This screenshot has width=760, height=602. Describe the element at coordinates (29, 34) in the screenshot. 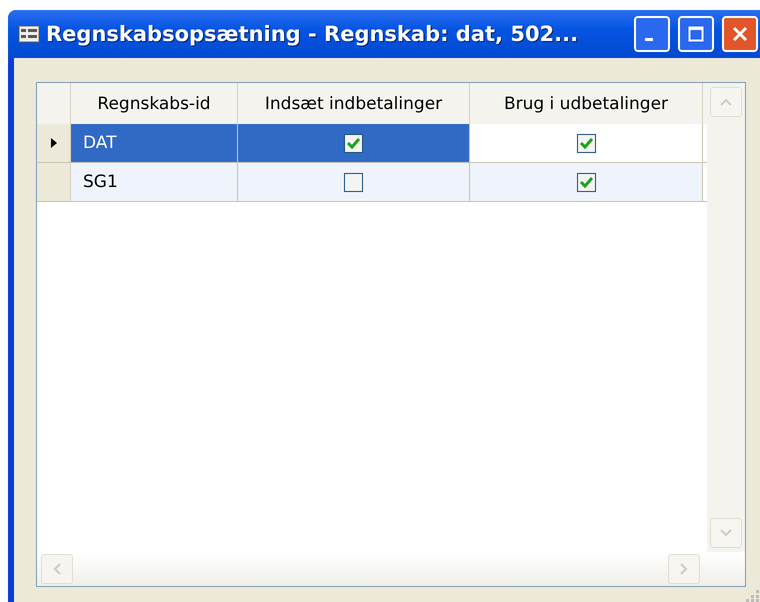

I see `form-icon` at that location.